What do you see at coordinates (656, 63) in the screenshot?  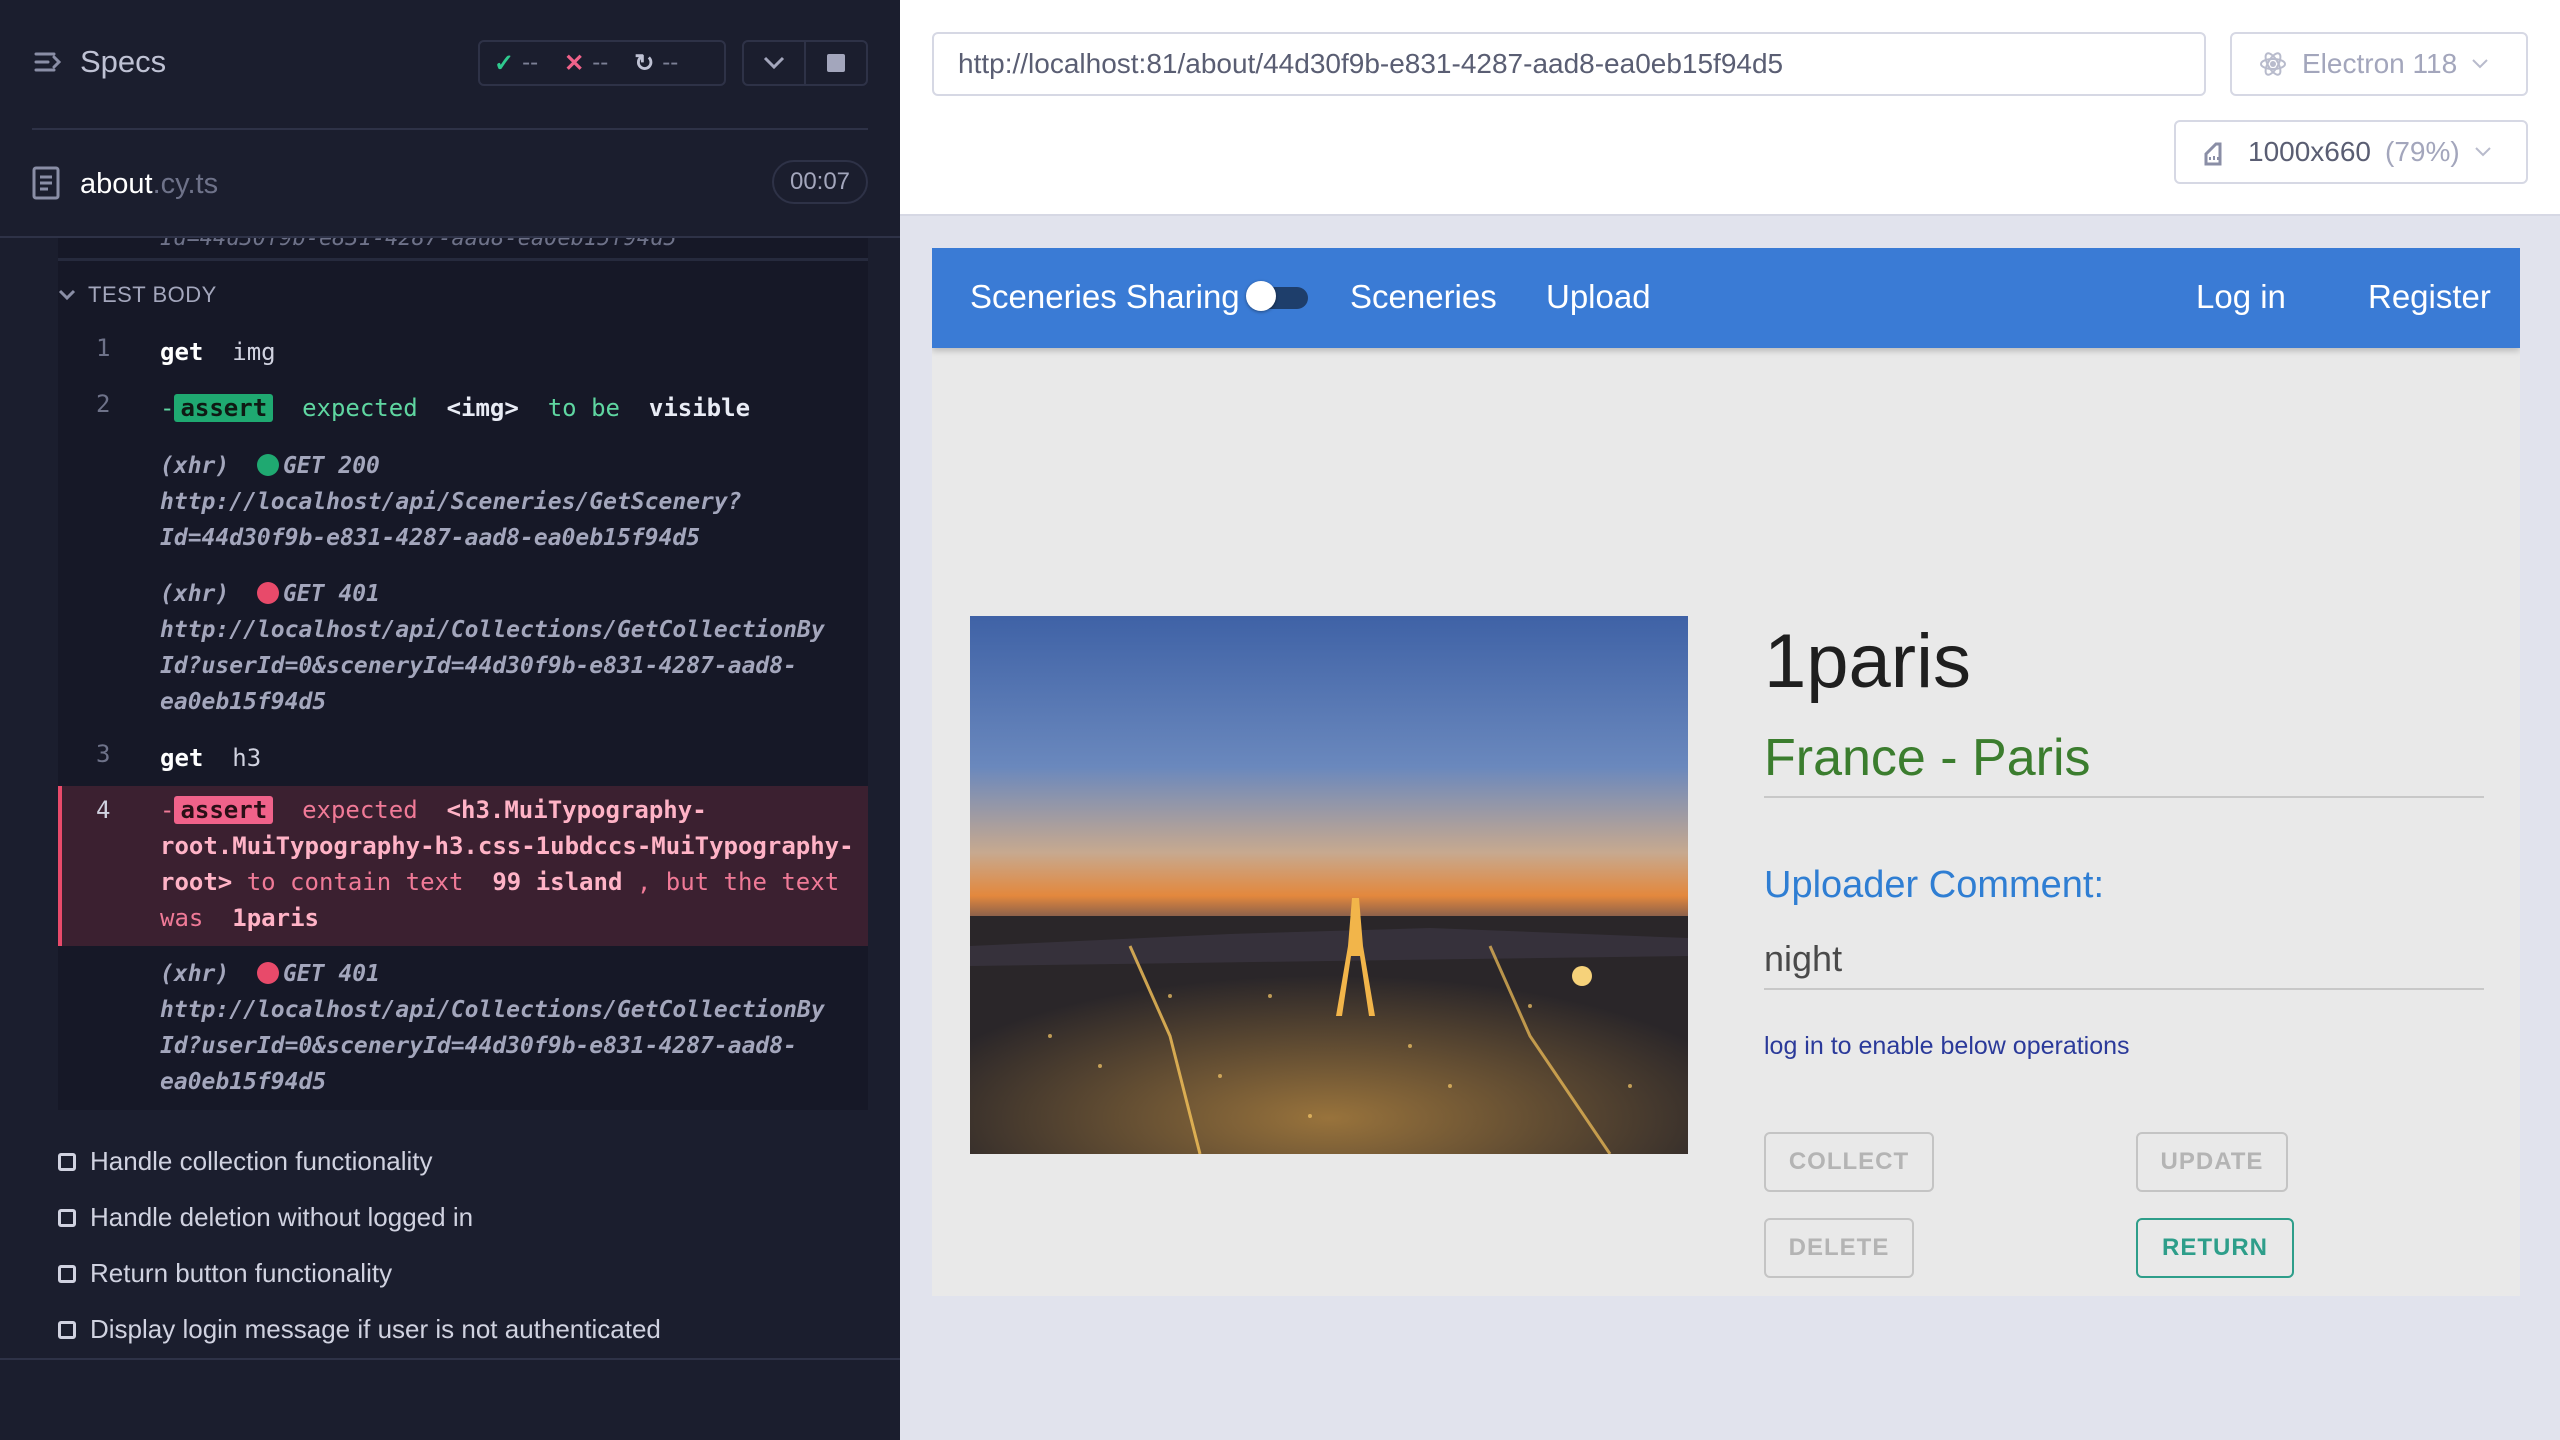 I see `pending-stat: ↻ --` at bounding box center [656, 63].